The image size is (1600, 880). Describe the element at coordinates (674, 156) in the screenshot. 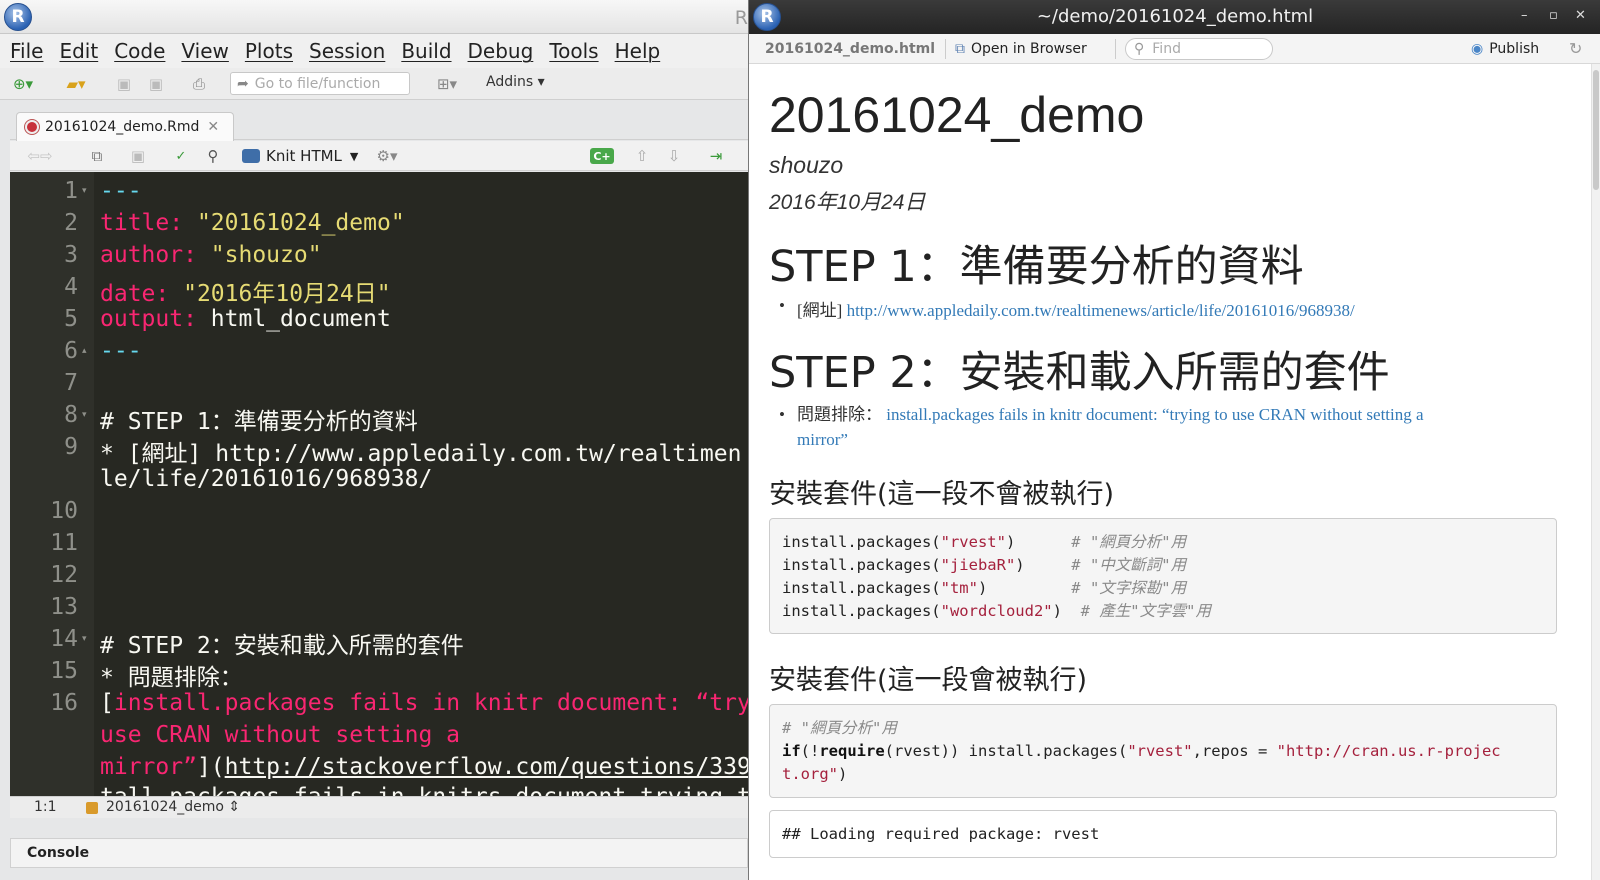

I see `chunk-down-icon: ⇩` at that location.